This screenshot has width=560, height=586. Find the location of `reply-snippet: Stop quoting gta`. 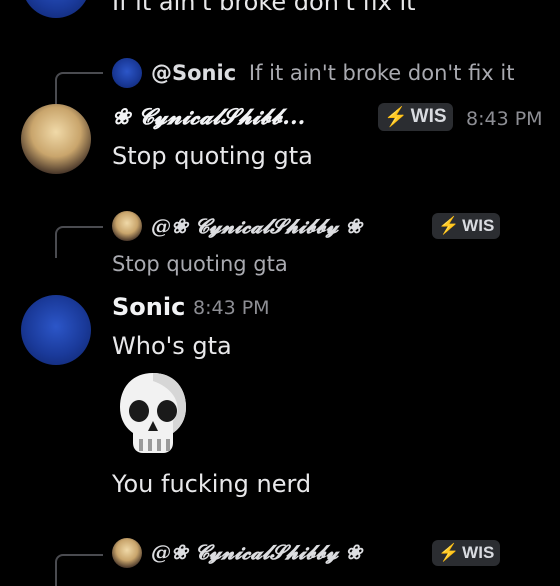

reply-snippet: Stop quoting gta is located at coordinates (200, 264).